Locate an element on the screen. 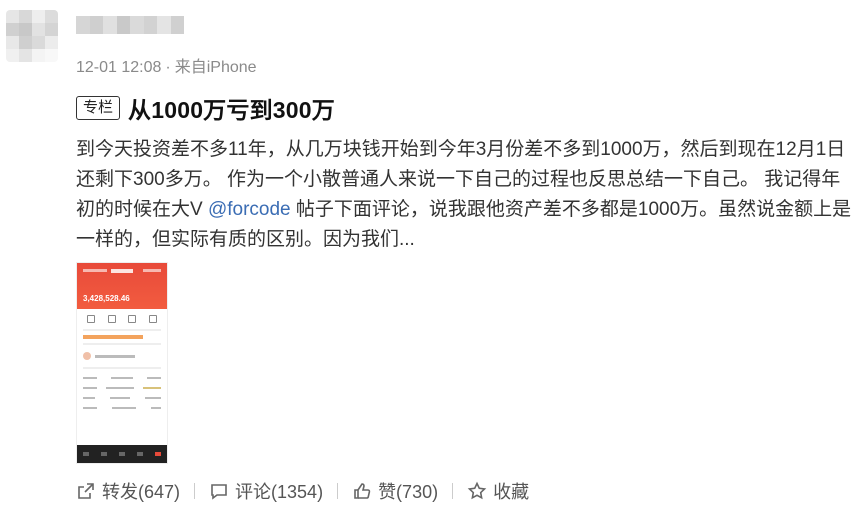  image-icon-row is located at coordinates (122, 317).